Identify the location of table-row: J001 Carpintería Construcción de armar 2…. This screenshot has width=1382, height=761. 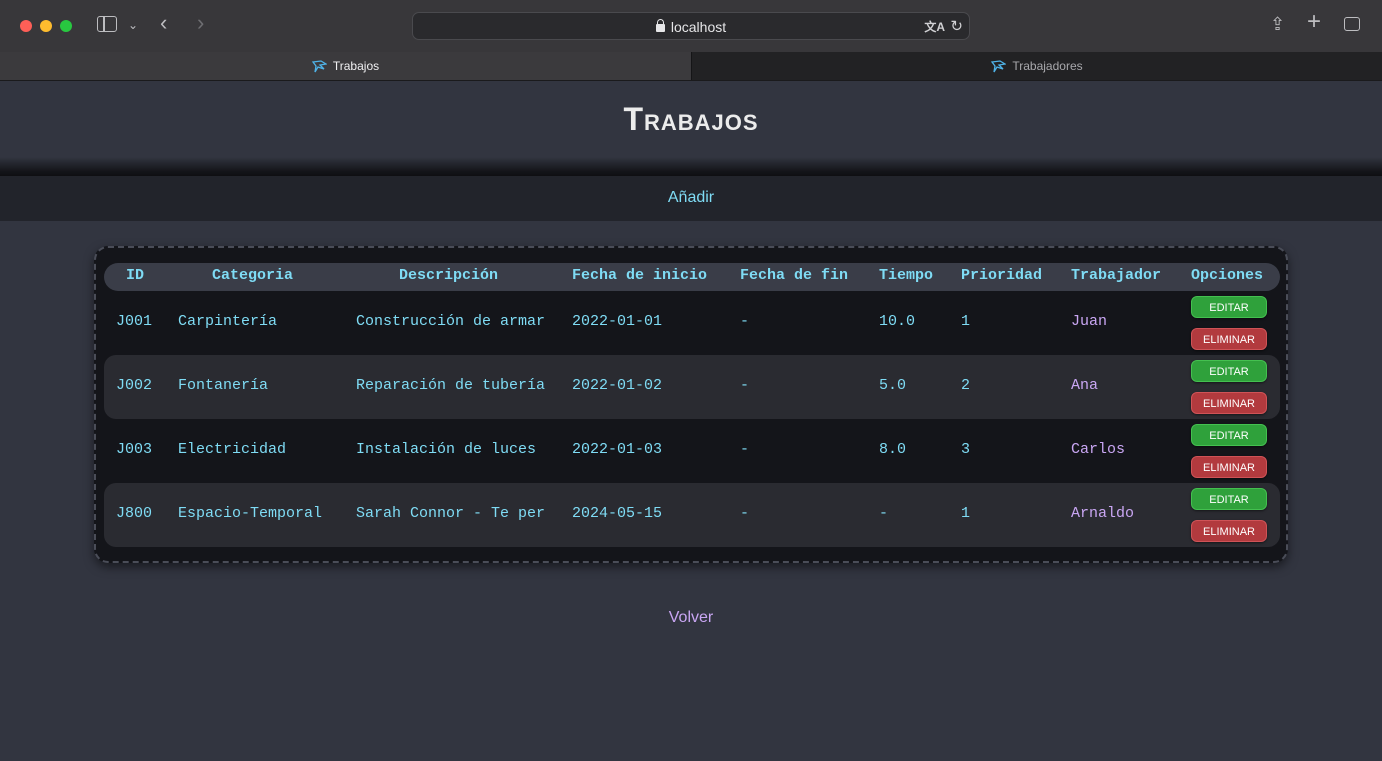
(692, 323).